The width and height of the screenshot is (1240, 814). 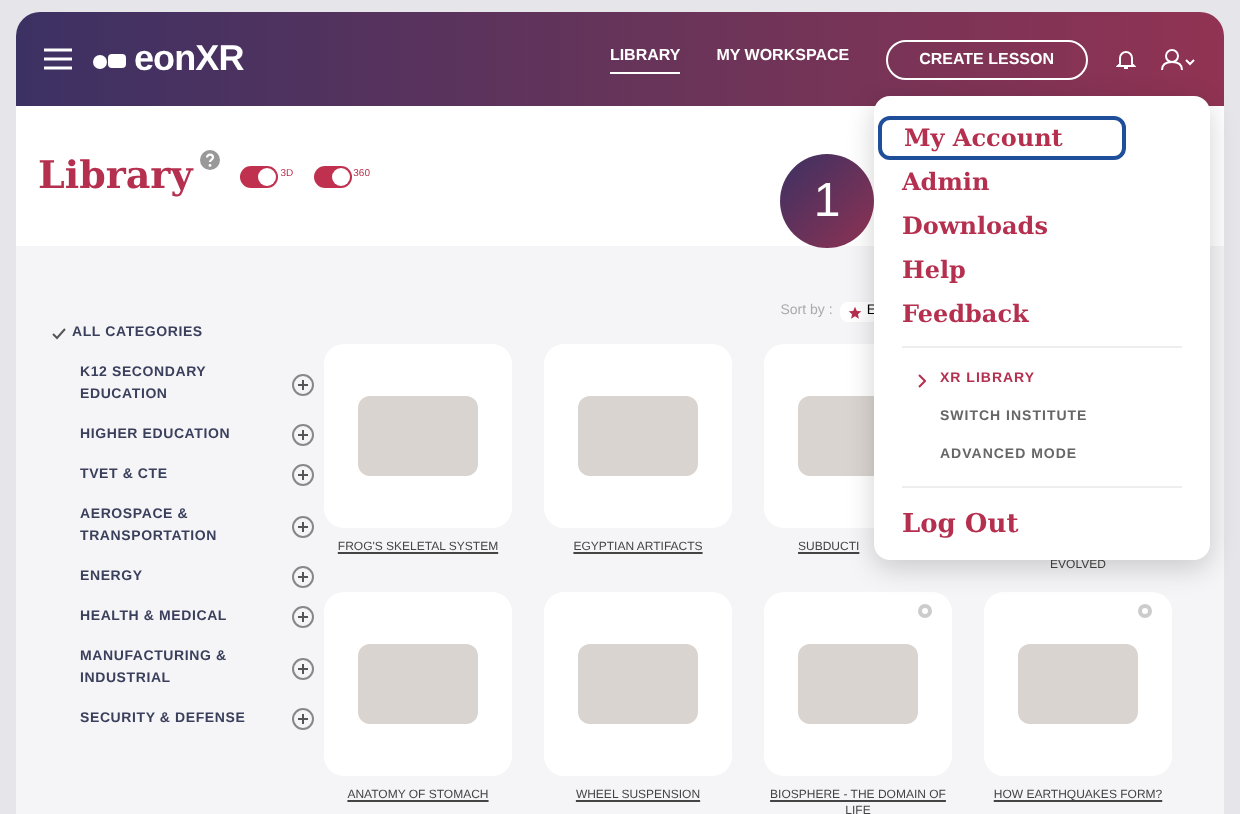 What do you see at coordinates (783, 59) in the screenshot?
I see `nav-link: MY WORKSPACE` at bounding box center [783, 59].